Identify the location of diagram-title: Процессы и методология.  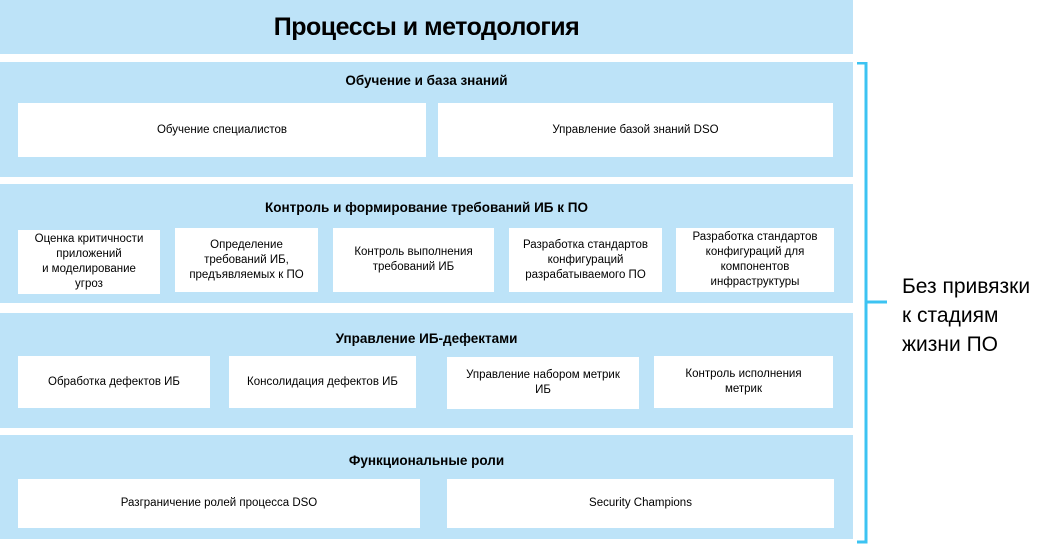
(426, 26).